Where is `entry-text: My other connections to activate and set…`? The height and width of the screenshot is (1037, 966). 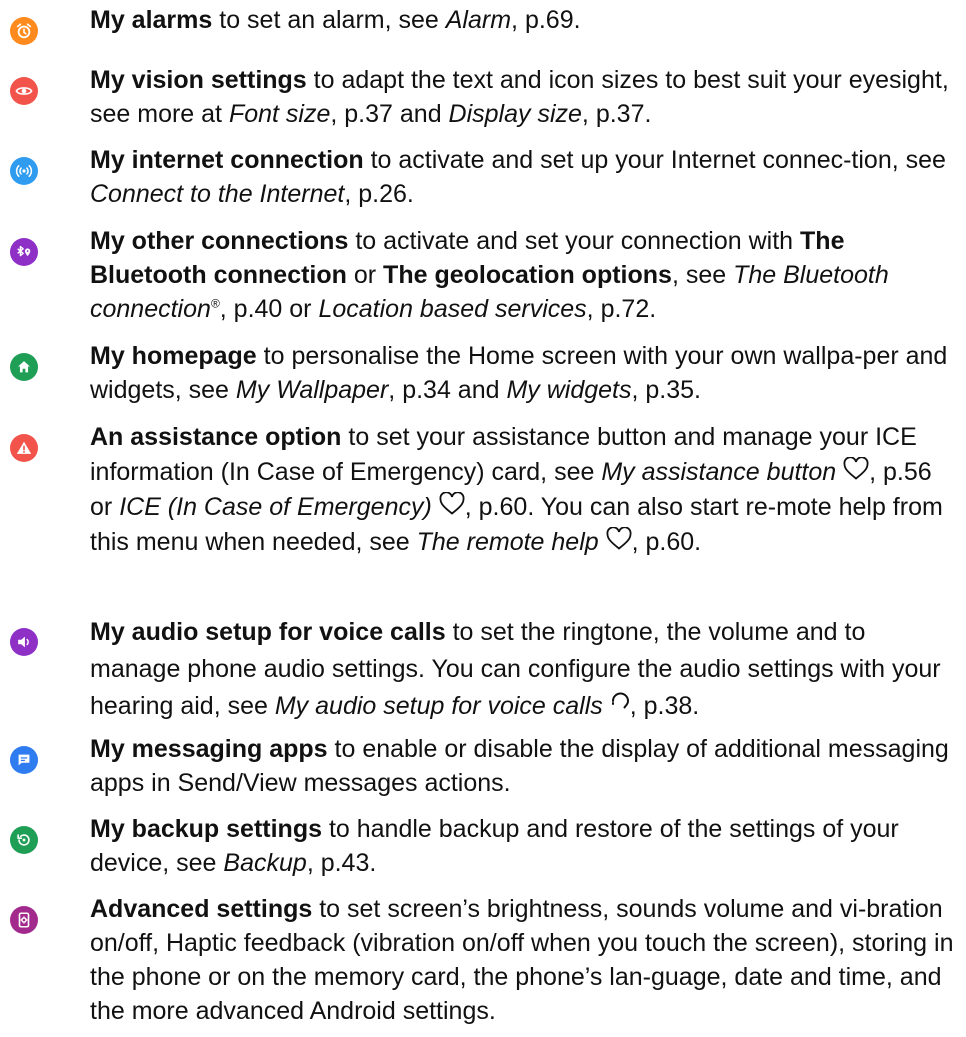 entry-text: My other connections to activate and set… is located at coordinates (489, 275).